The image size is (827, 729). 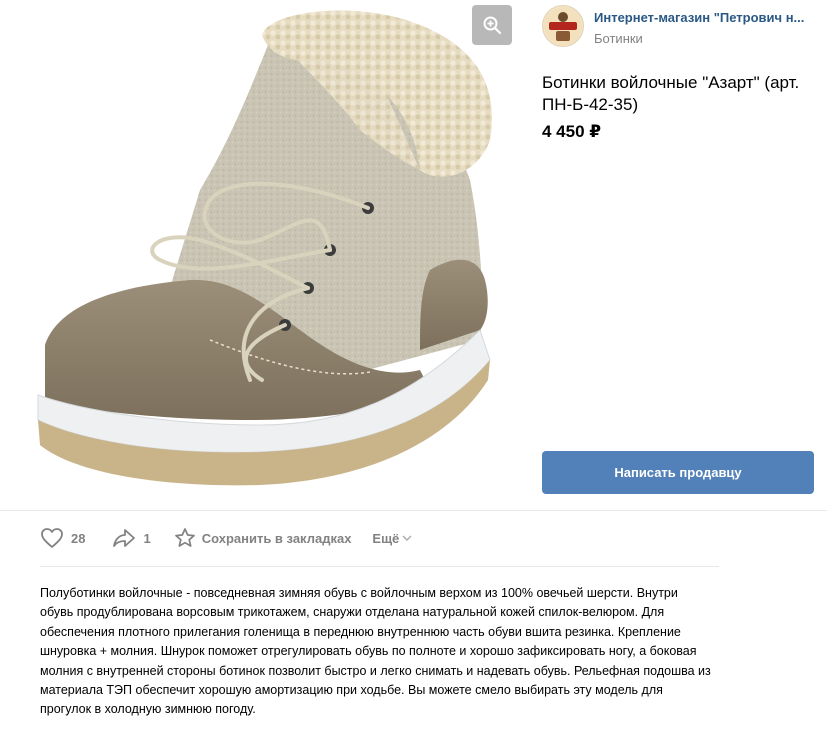 What do you see at coordinates (78, 538) in the screenshot?
I see `likes-count: 28` at bounding box center [78, 538].